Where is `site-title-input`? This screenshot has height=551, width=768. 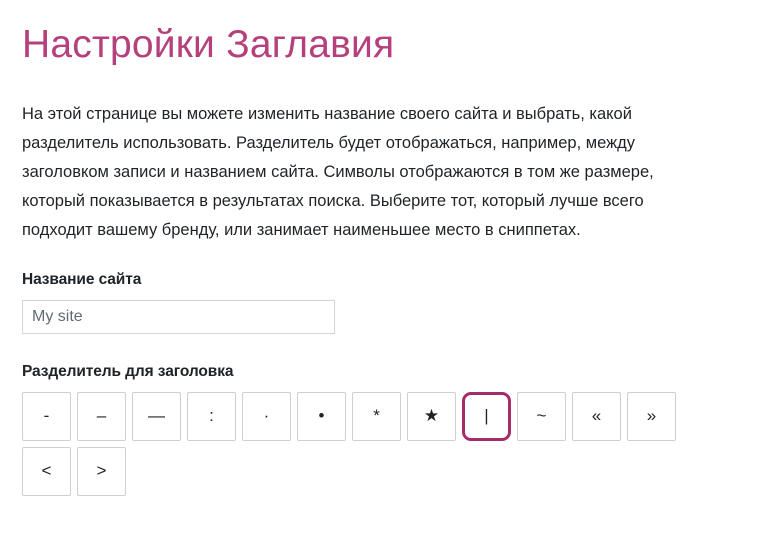
site-title-input is located at coordinates (178, 316).